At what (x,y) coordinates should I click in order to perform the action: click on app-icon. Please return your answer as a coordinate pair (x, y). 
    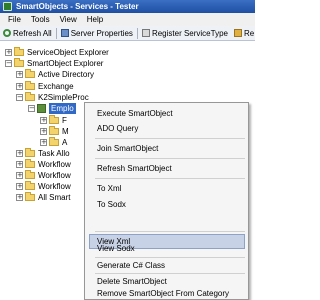
    Looking at the image, I should click on (7, 6).